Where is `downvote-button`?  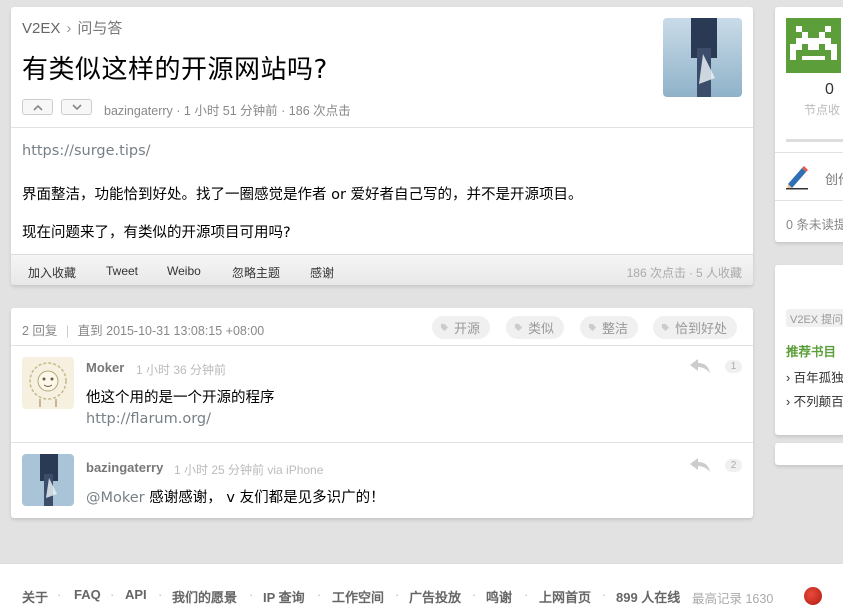 downvote-button is located at coordinates (76, 107).